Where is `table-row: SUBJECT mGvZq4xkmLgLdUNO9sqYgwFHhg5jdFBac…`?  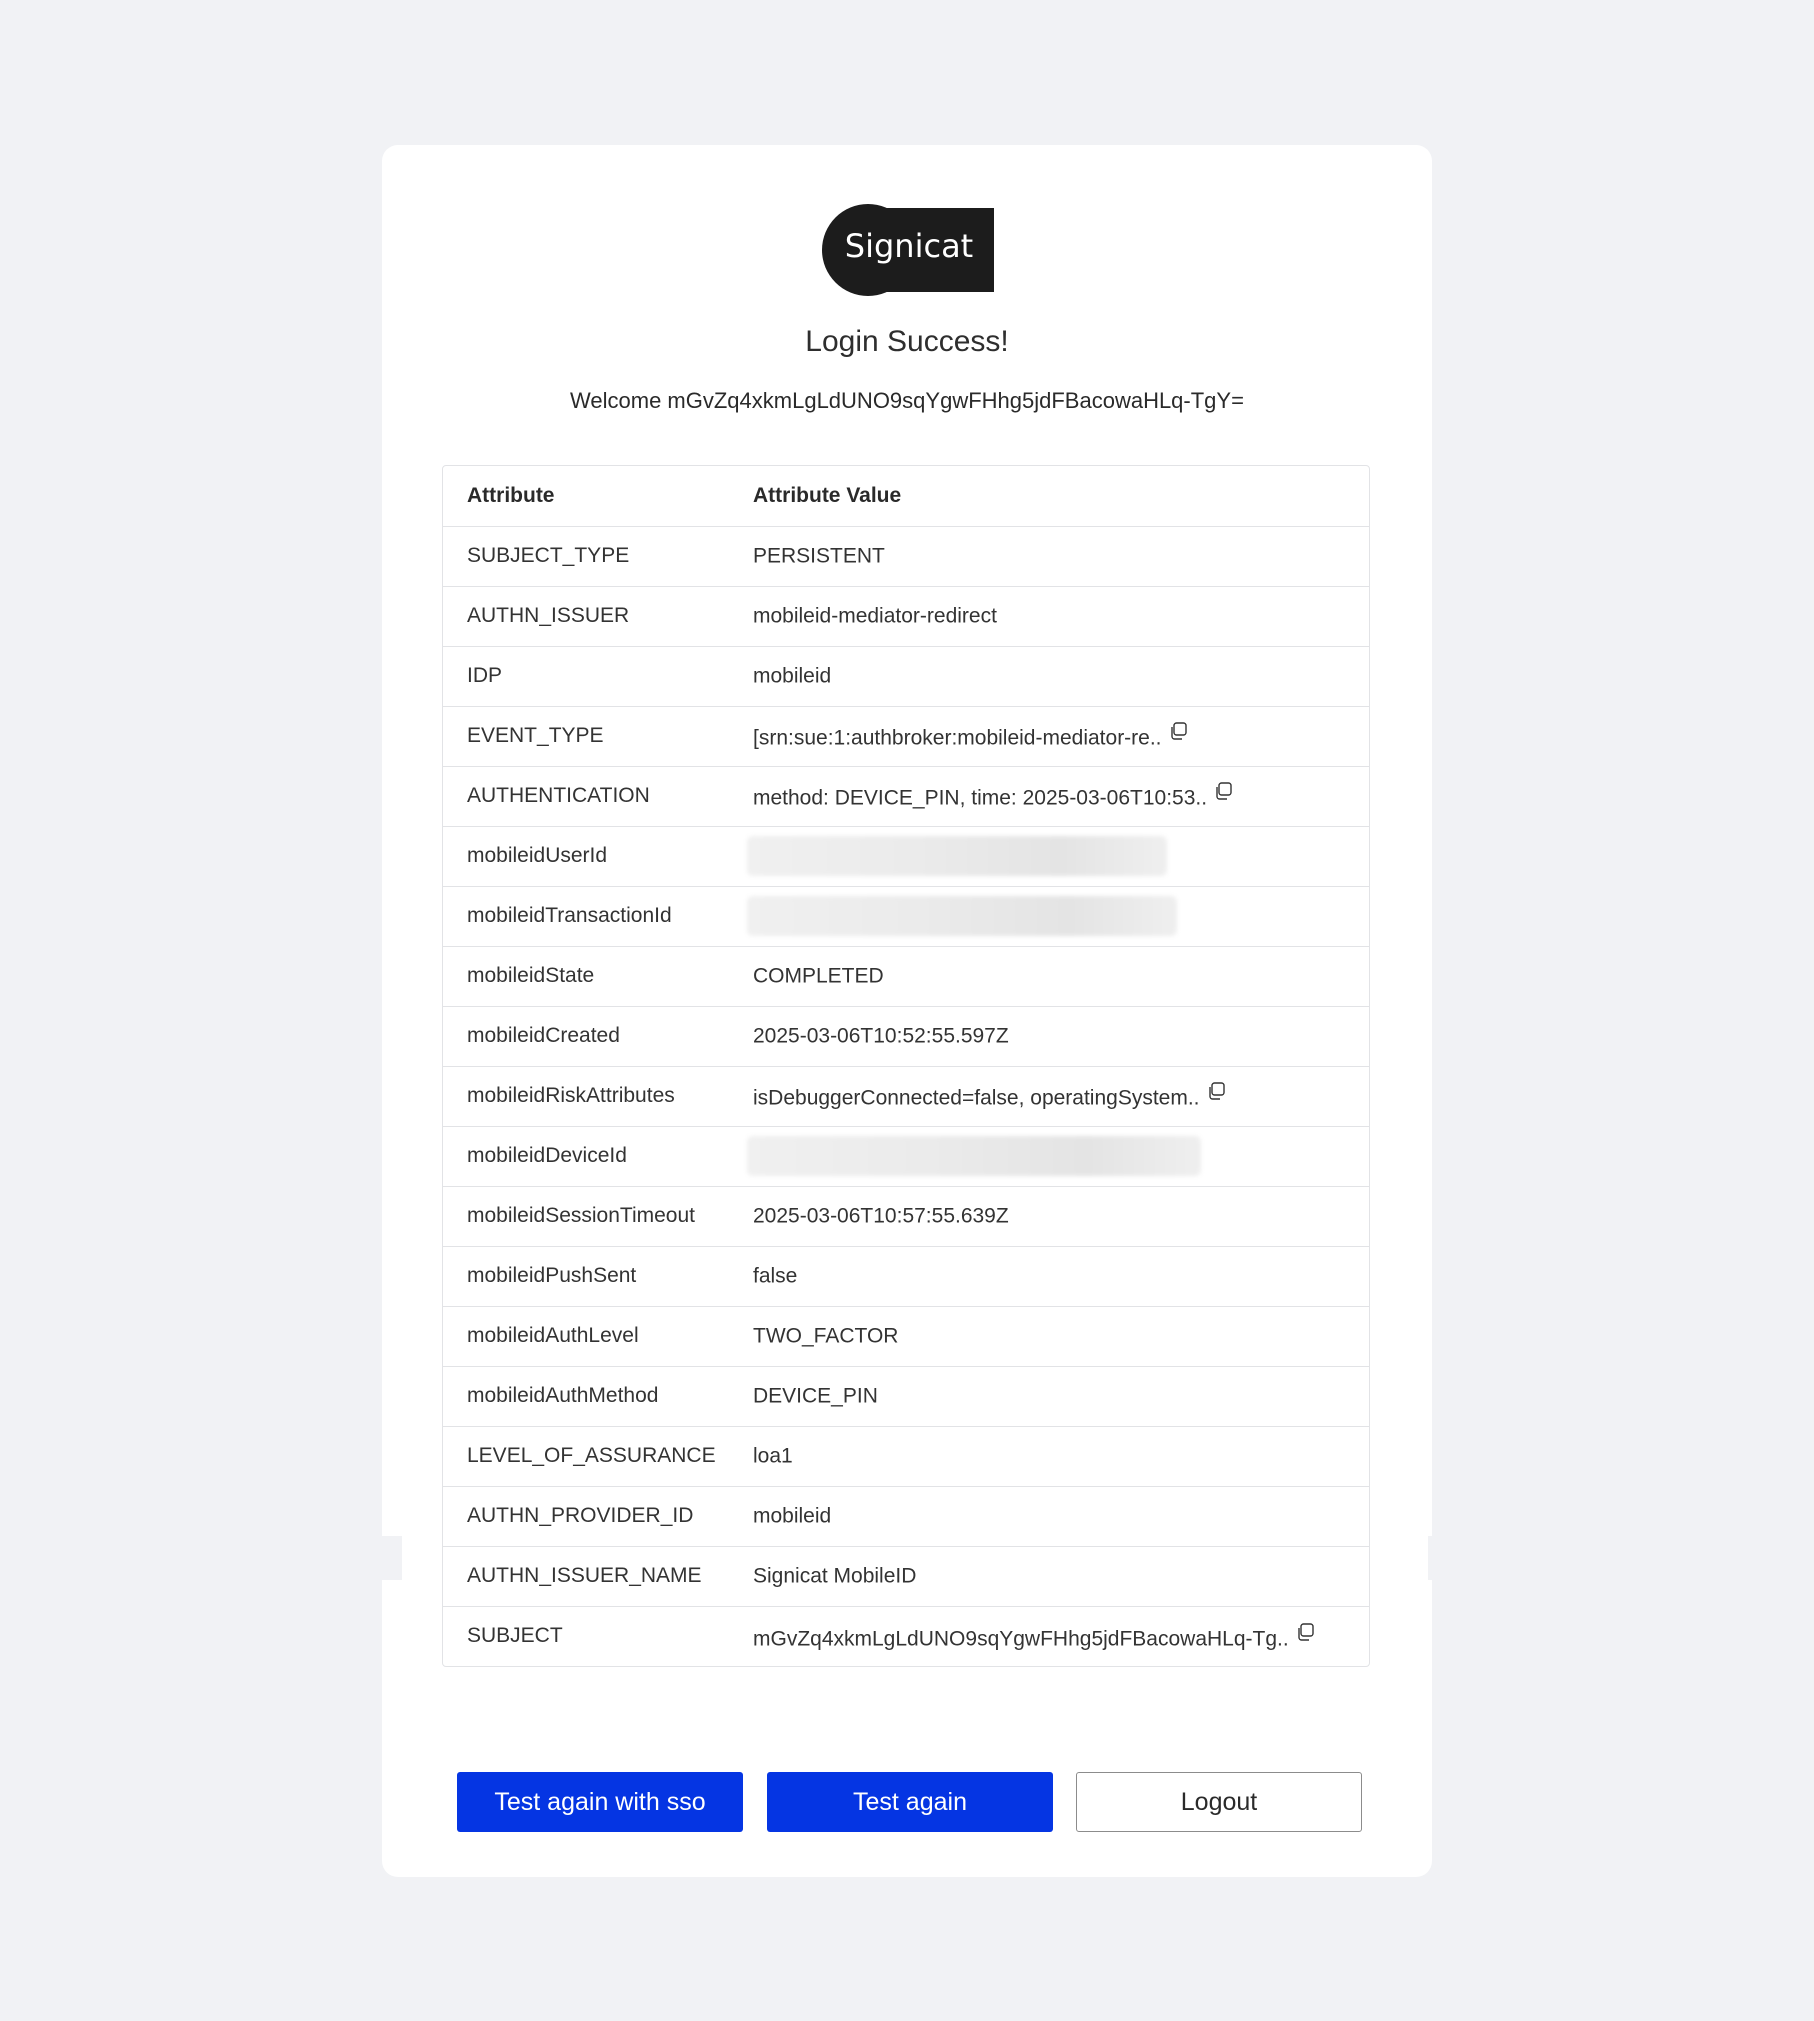
table-row: SUBJECT mGvZq4xkmLgLdUNO9sqYgwFHhg5jdFBac… is located at coordinates (906, 1636).